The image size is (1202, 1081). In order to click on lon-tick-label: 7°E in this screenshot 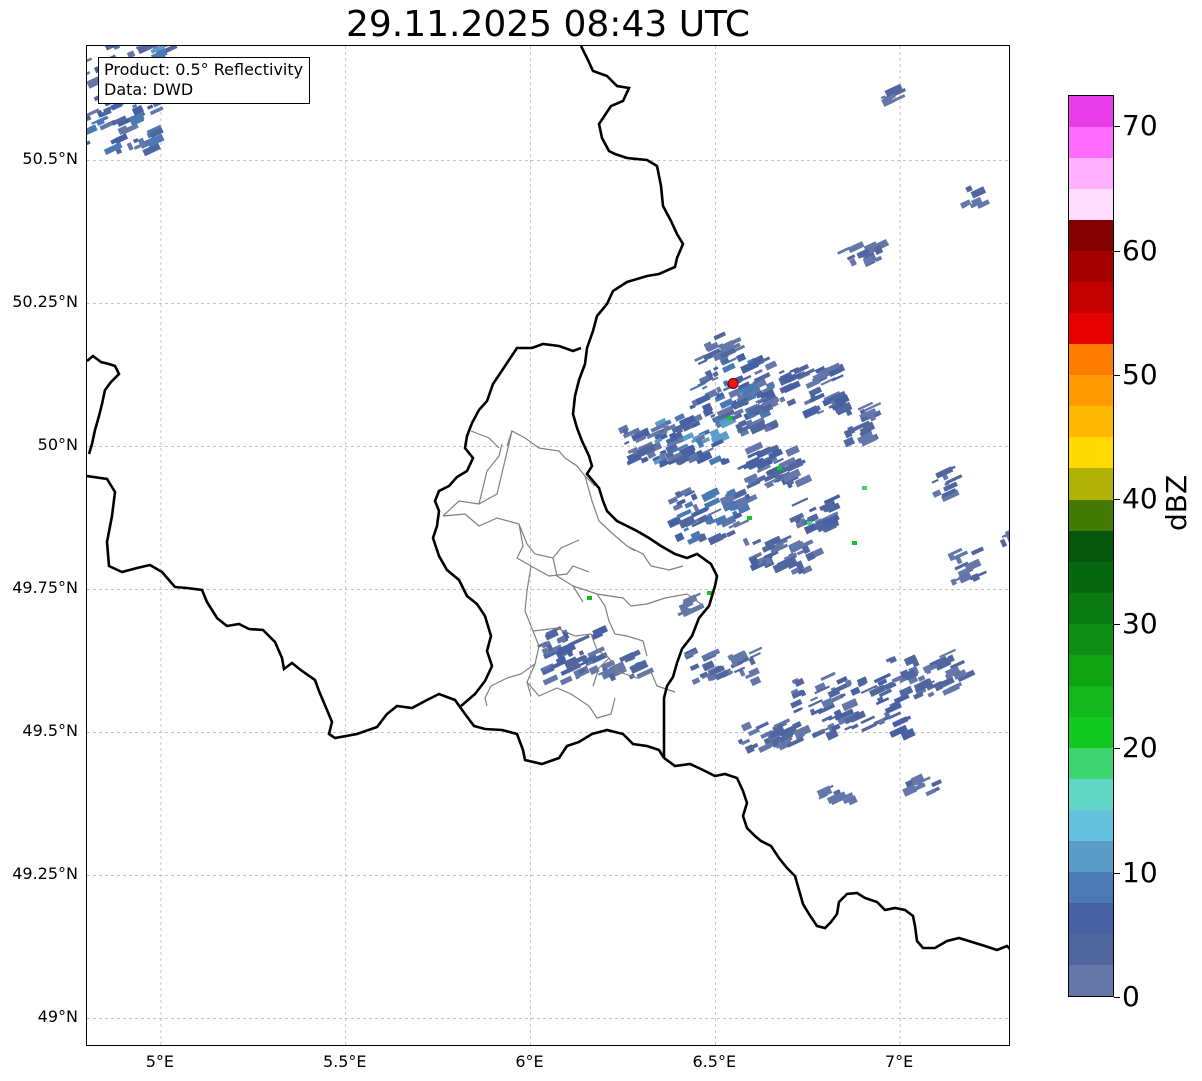, I will do `click(899, 1061)`.